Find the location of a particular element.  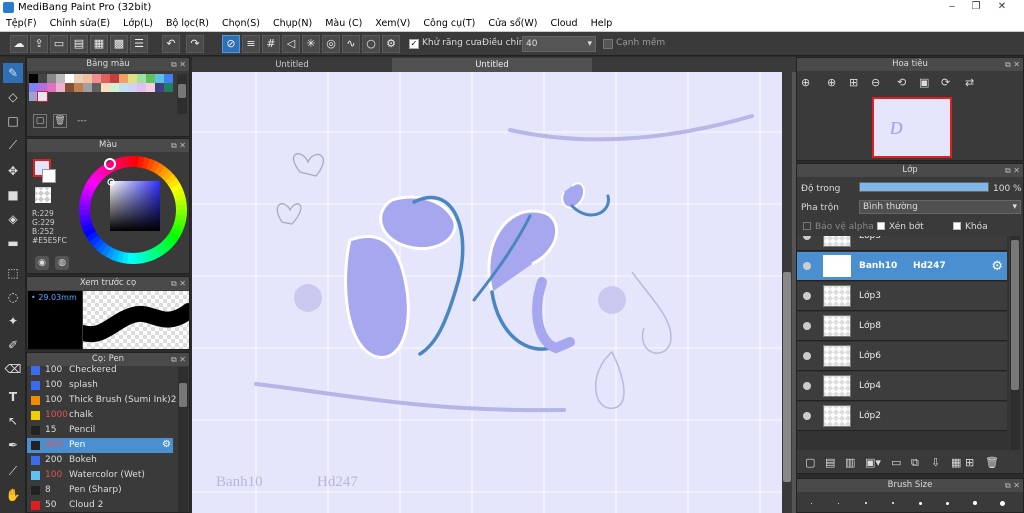

eraser-tool-icon: ◇ is located at coordinates (13, 97).